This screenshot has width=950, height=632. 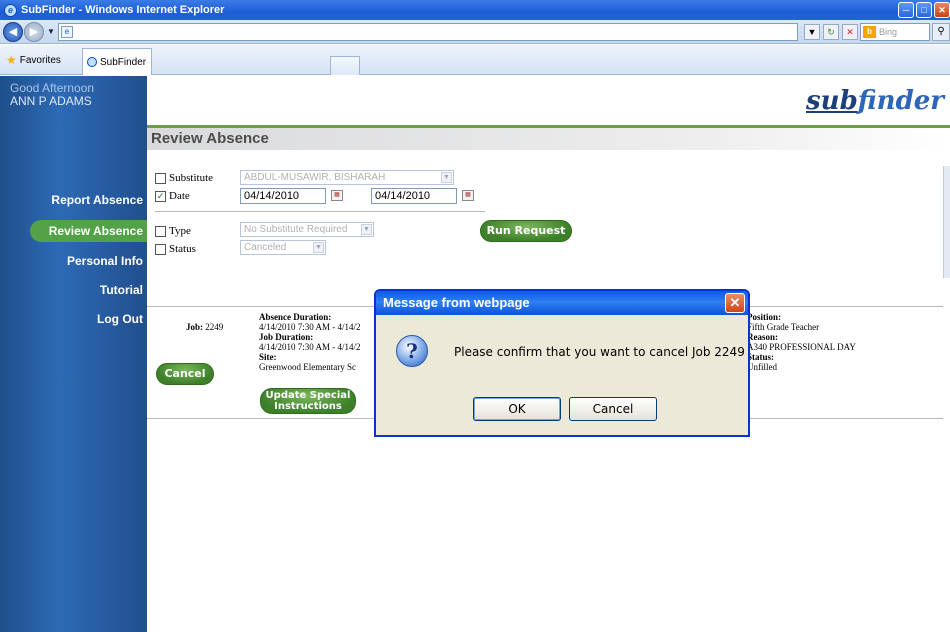 I want to click on status-select: Canceled ▼, so click(x=283, y=247).